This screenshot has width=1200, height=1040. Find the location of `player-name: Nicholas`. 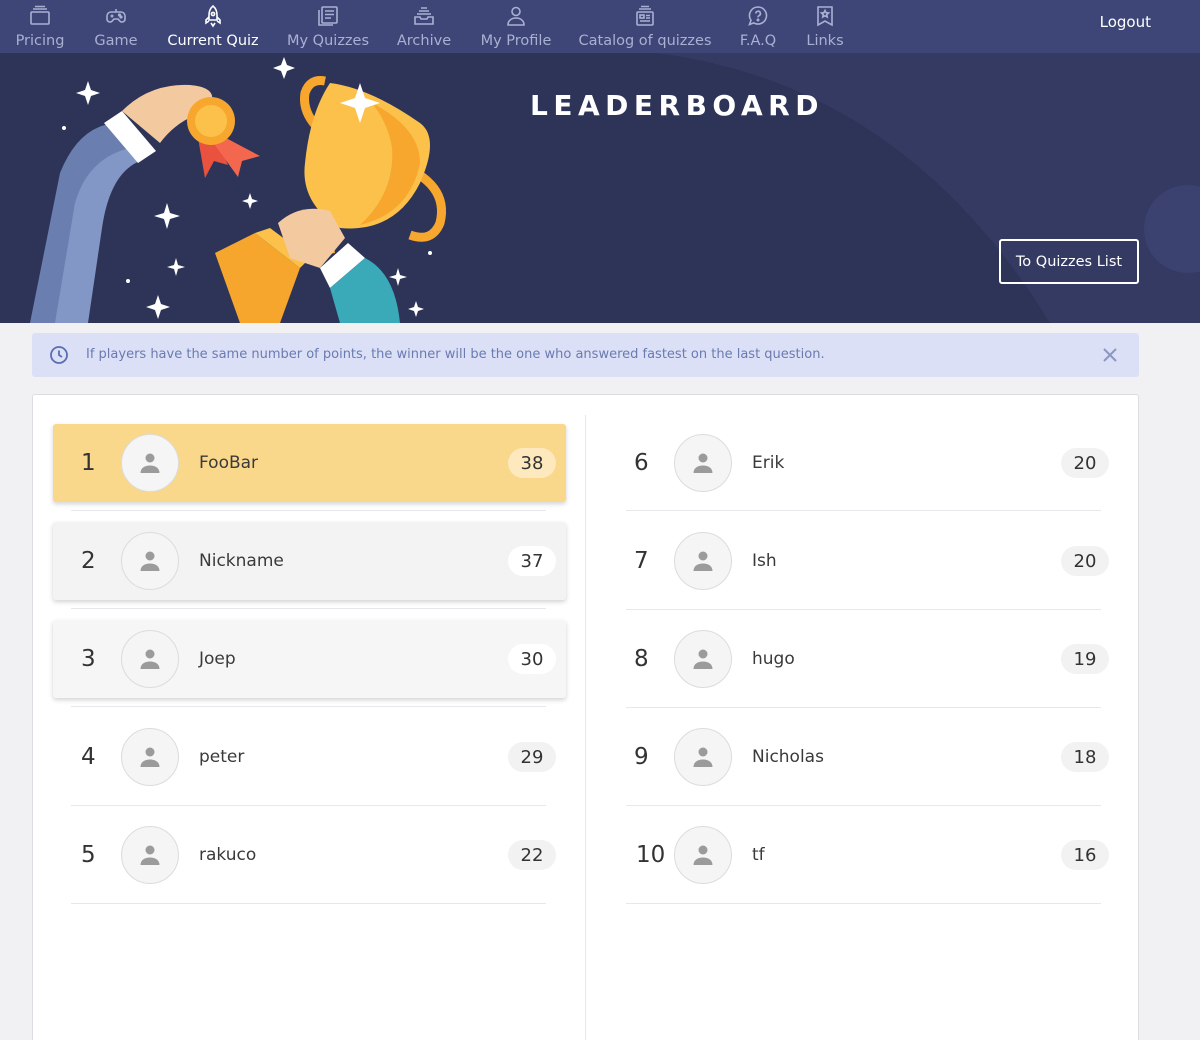

player-name: Nicholas is located at coordinates (788, 757).